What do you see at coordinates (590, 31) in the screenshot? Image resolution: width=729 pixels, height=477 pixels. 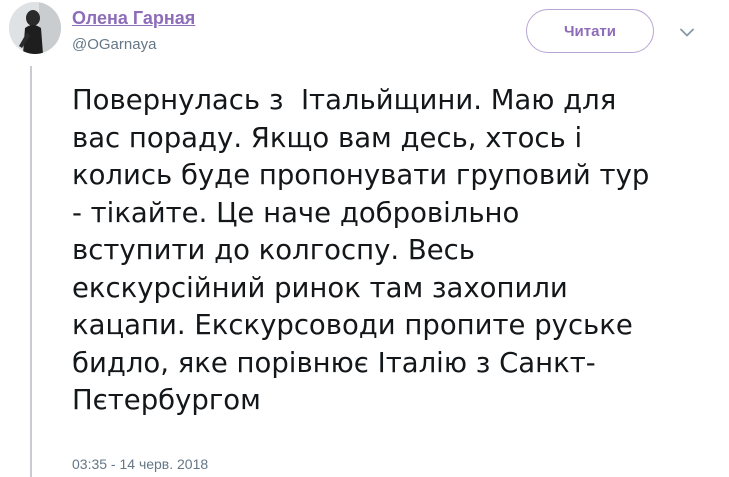 I see `follow-button: Читати` at bounding box center [590, 31].